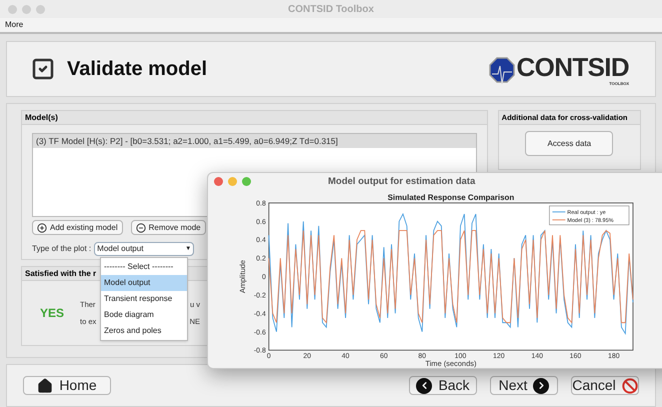 The image size is (662, 407). Describe the element at coordinates (53, 313) in the screenshot. I see `answer-text: YES` at that location.